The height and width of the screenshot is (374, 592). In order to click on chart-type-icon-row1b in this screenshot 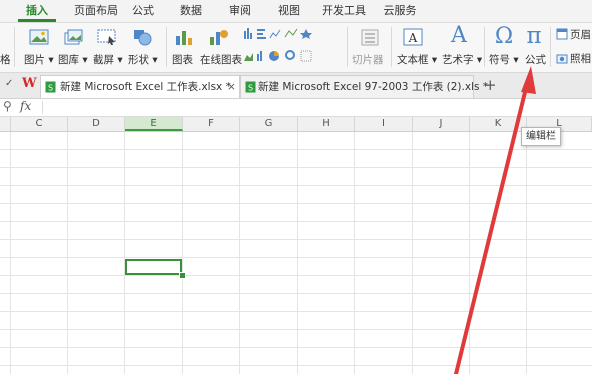, I will do `click(303, 33)`.